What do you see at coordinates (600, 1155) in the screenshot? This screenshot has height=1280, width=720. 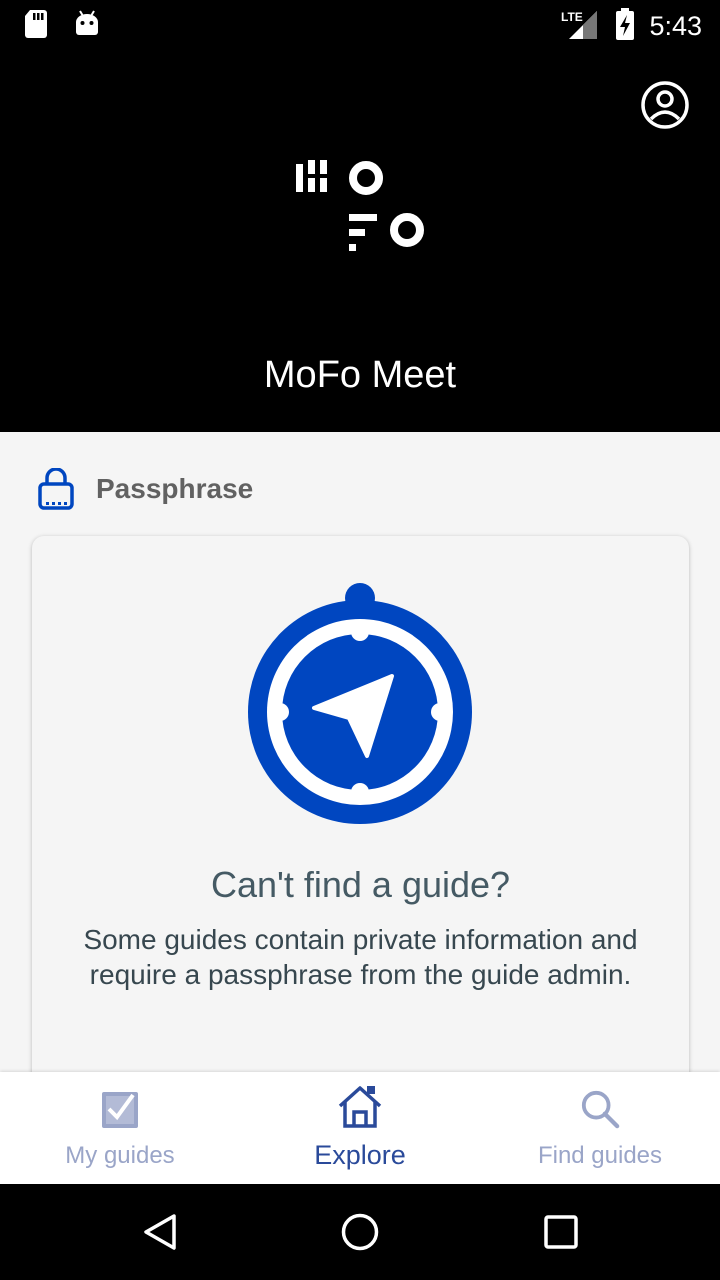 I see `nav-label-find-guides: Find guides` at bounding box center [600, 1155].